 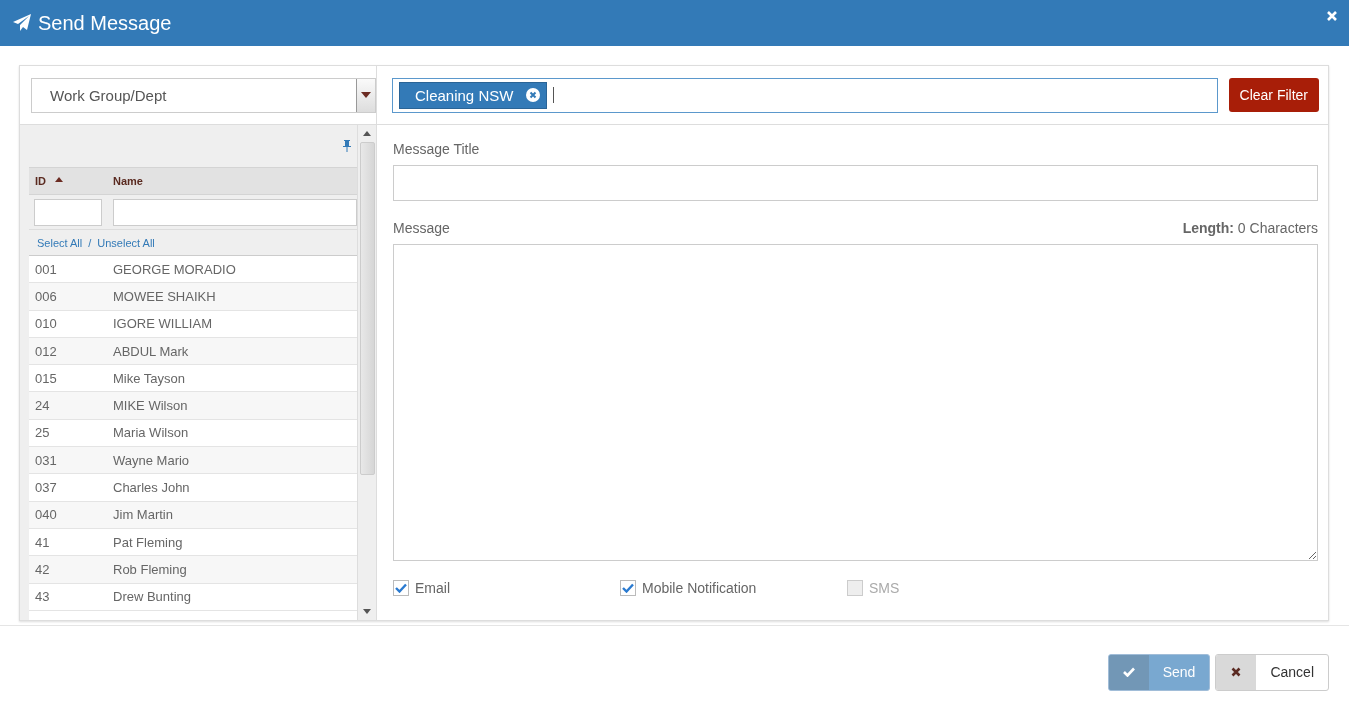 What do you see at coordinates (437, 149) in the screenshot?
I see `field-label: Message Title` at bounding box center [437, 149].